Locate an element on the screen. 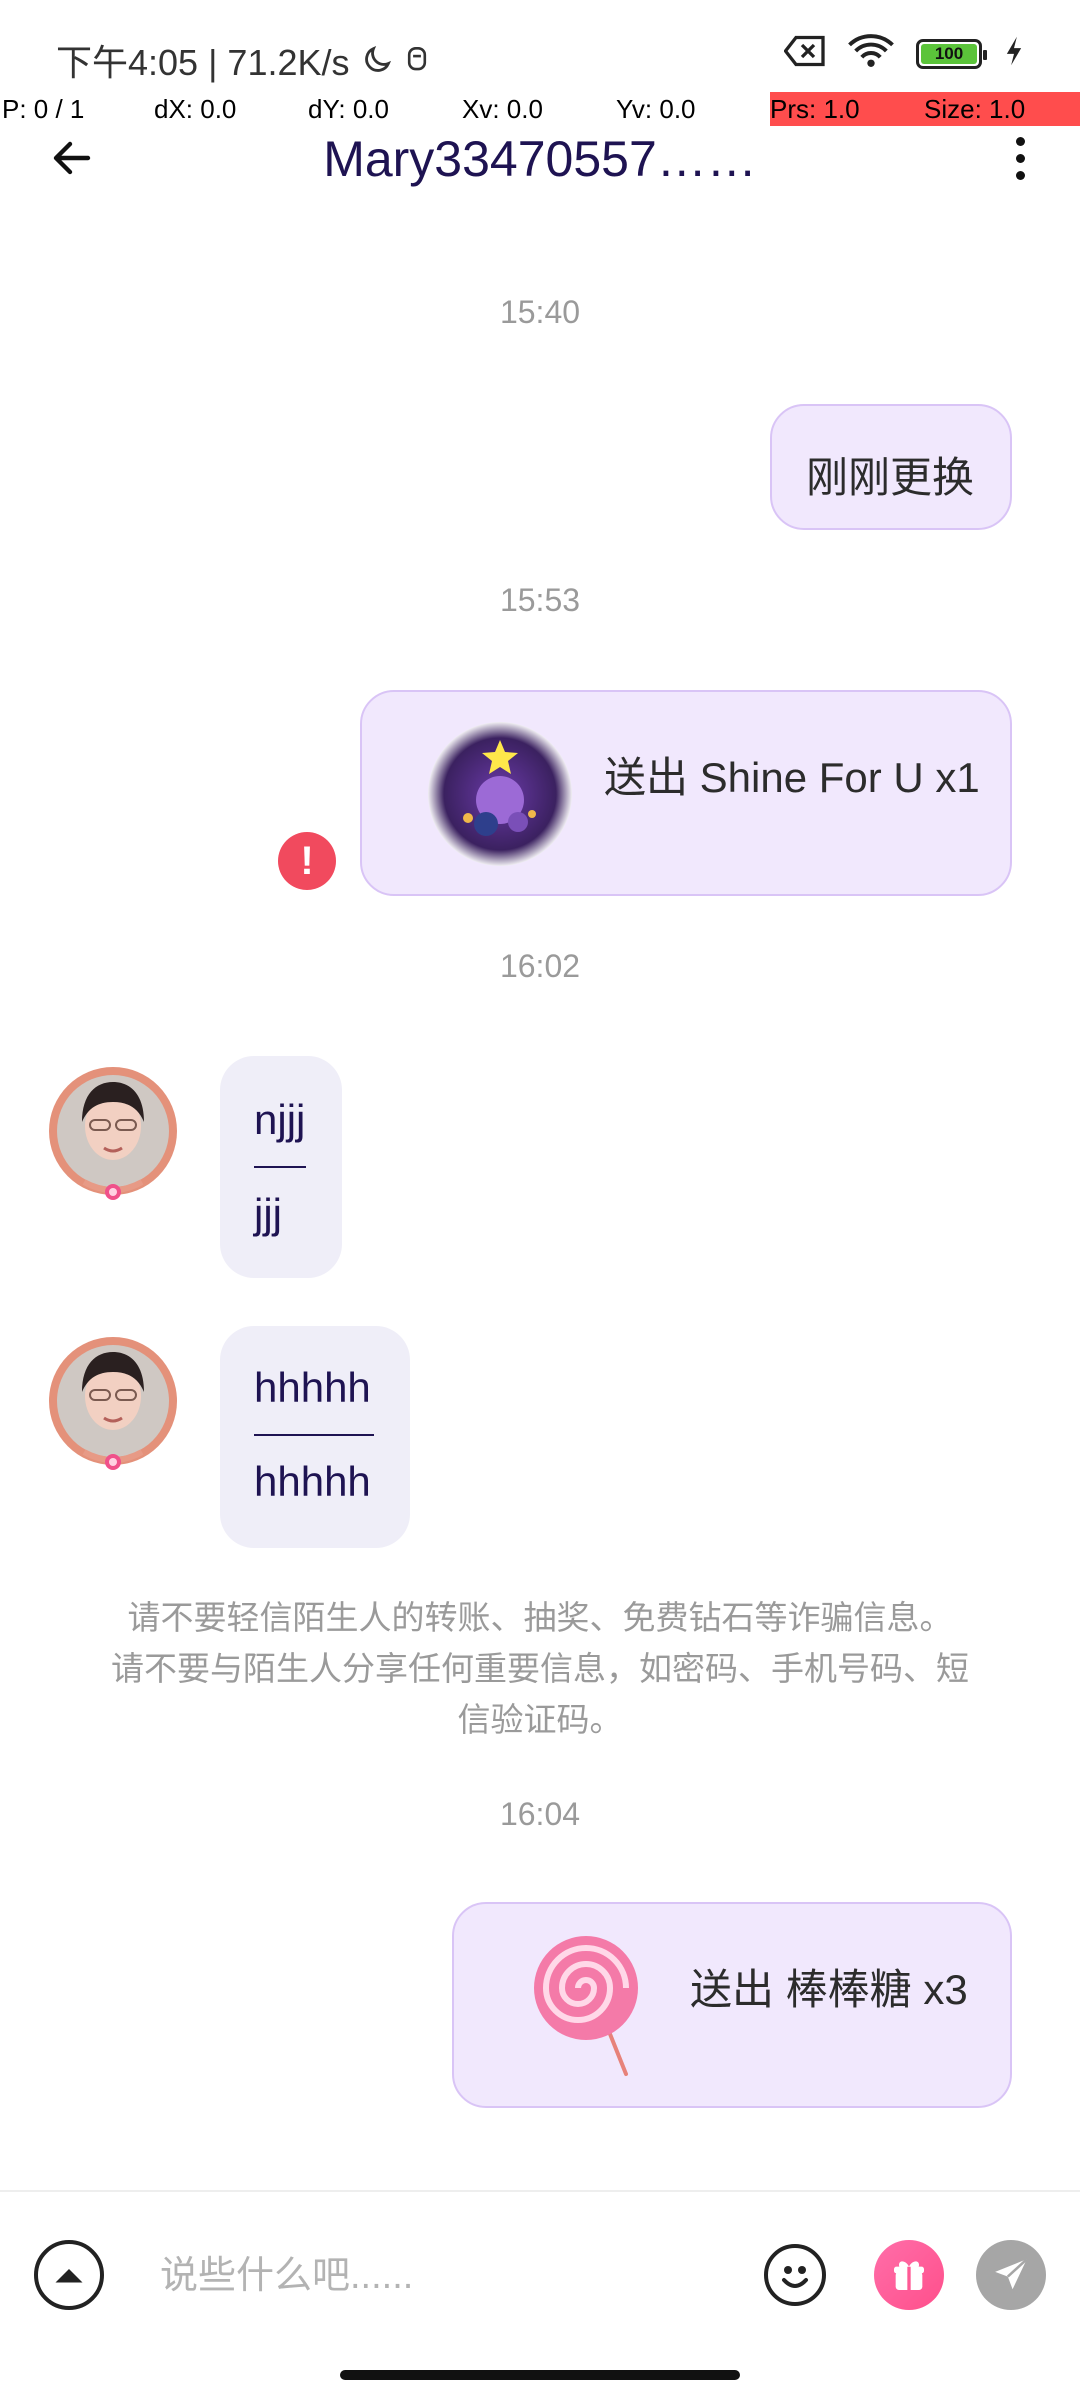 This screenshot has height=2400, width=1080. send-button is located at coordinates (1011, 2275).